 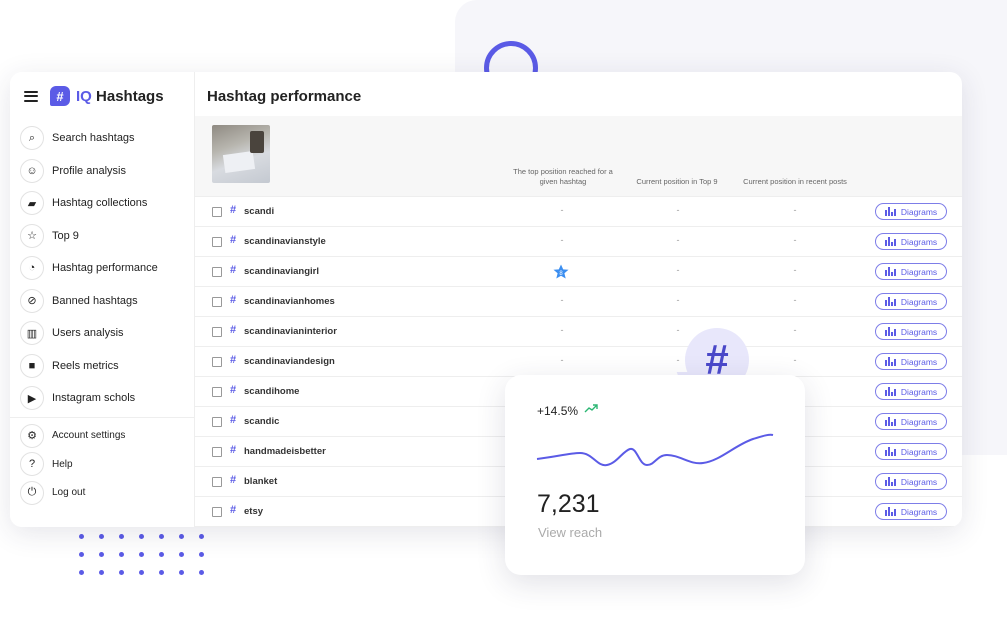 I want to click on sidebar-item-label: Account settings, so click(x=89, y=436).